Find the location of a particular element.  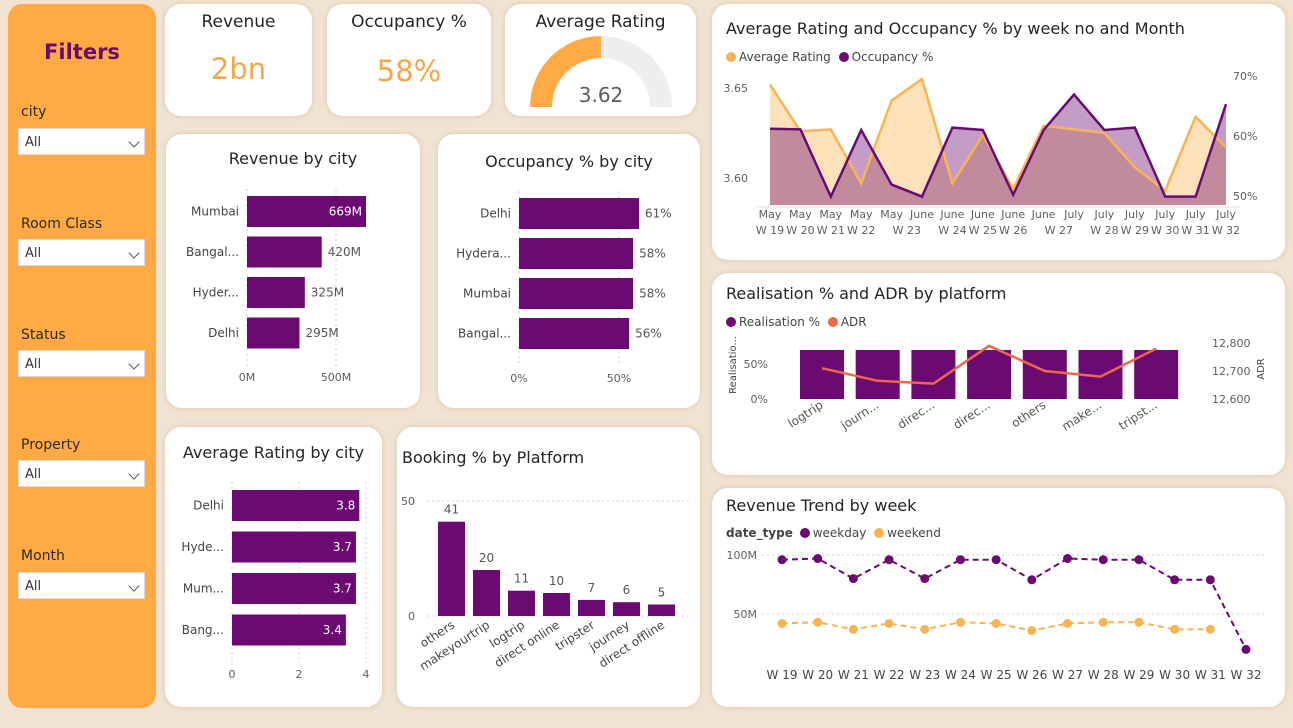

kpi-occupancy-value: 58% is located at coordinates (409, 71).